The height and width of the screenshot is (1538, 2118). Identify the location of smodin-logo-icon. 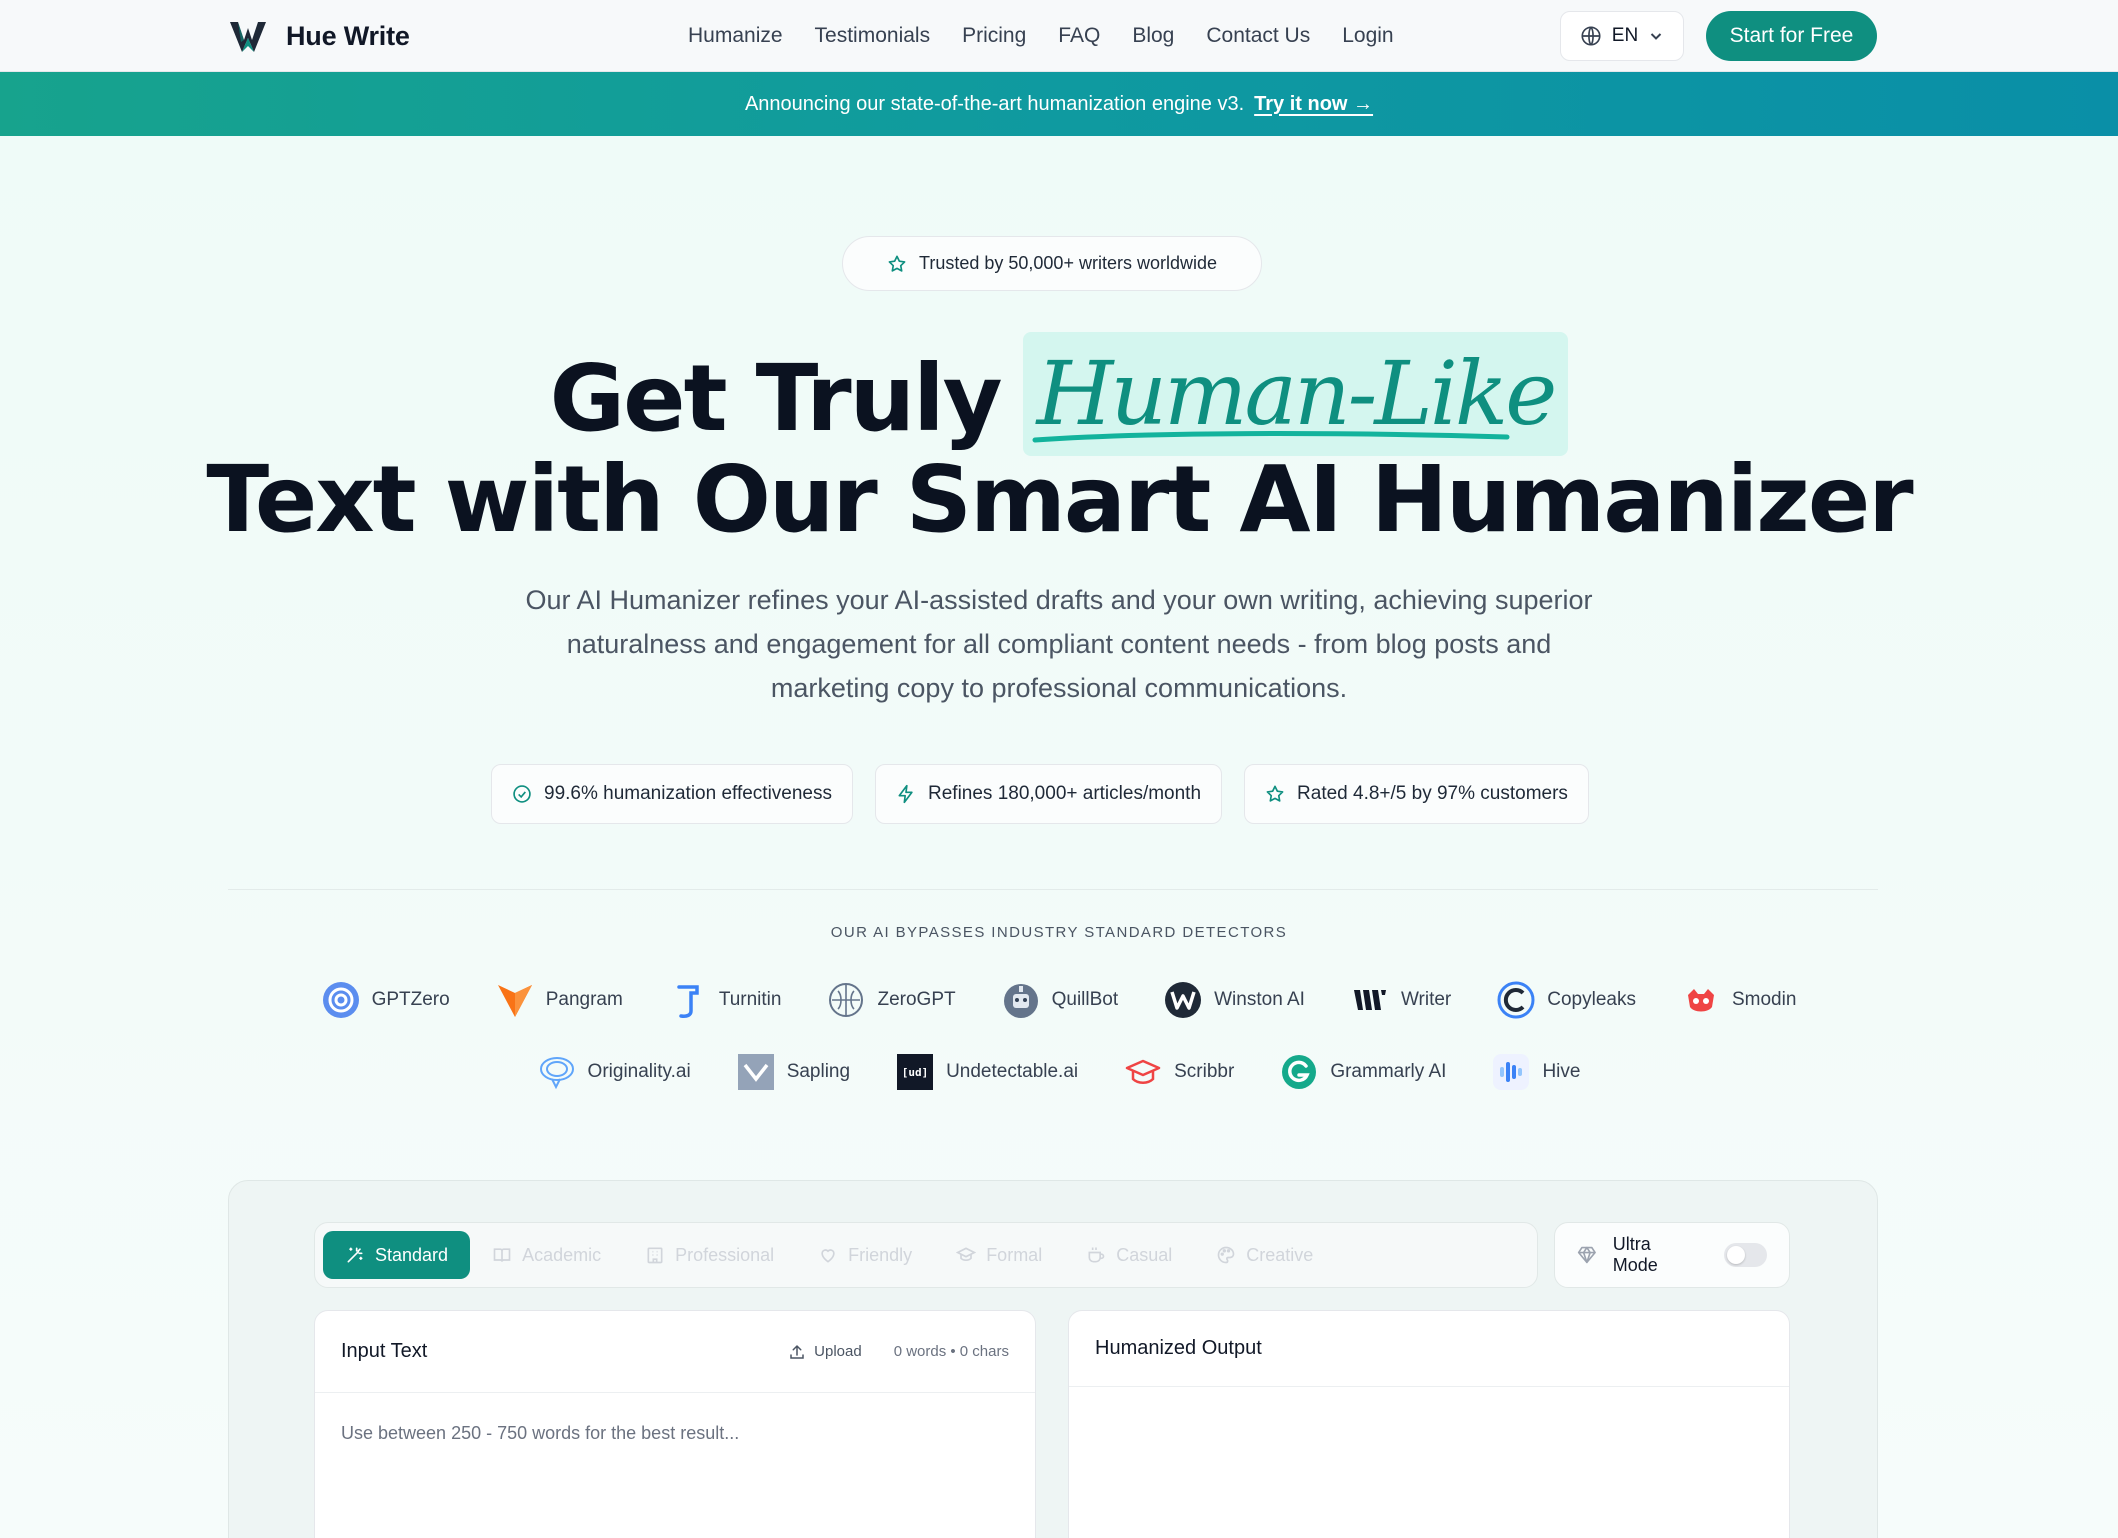
(1700, 1000).